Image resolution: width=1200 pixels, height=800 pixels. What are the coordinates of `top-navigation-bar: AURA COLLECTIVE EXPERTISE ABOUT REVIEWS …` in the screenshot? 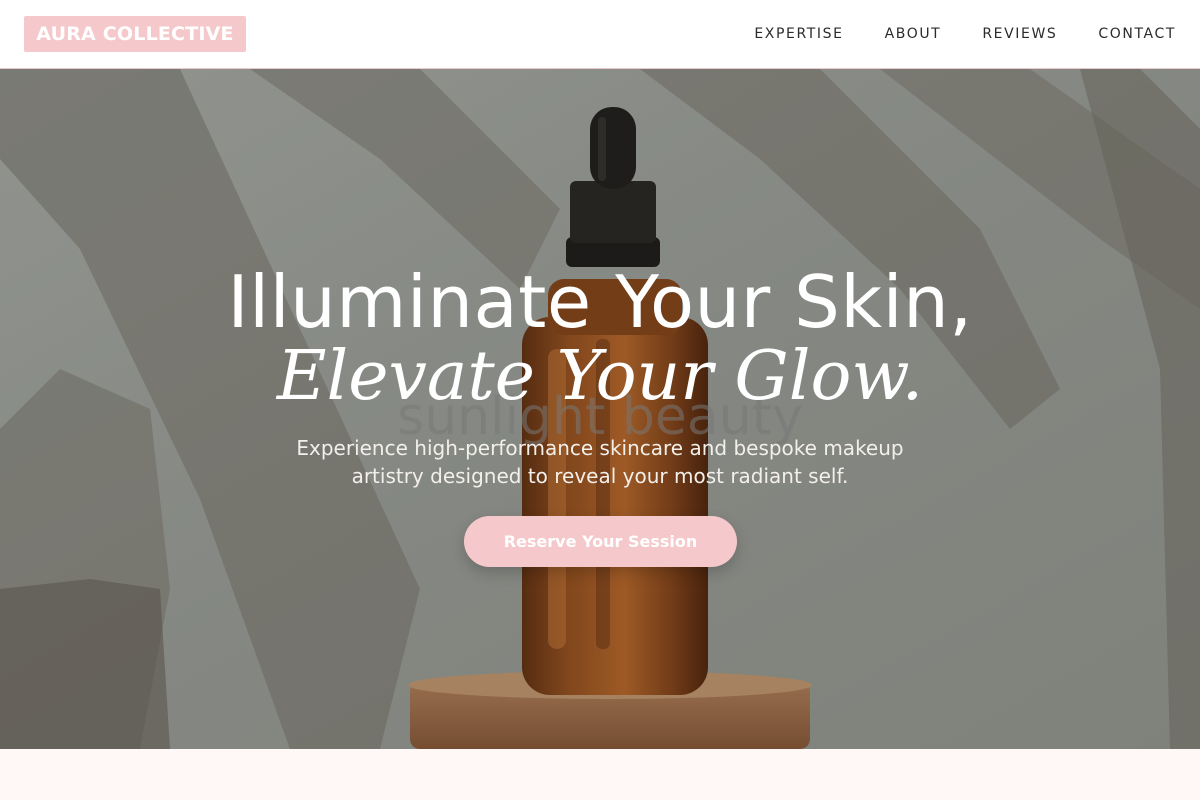 It's located at (600, 34).